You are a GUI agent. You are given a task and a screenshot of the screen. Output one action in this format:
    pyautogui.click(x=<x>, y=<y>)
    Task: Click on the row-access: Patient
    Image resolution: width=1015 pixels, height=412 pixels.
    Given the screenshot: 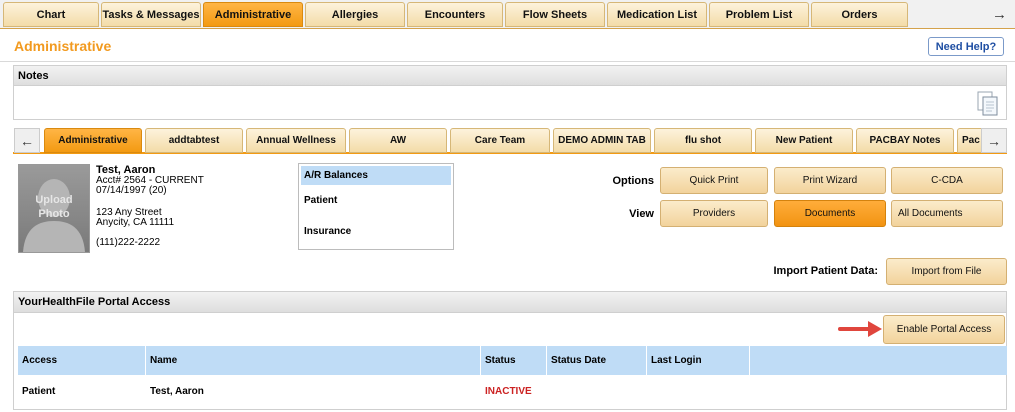 What is the action you would take?
    pyautogui.click(x=39, y=391)
    